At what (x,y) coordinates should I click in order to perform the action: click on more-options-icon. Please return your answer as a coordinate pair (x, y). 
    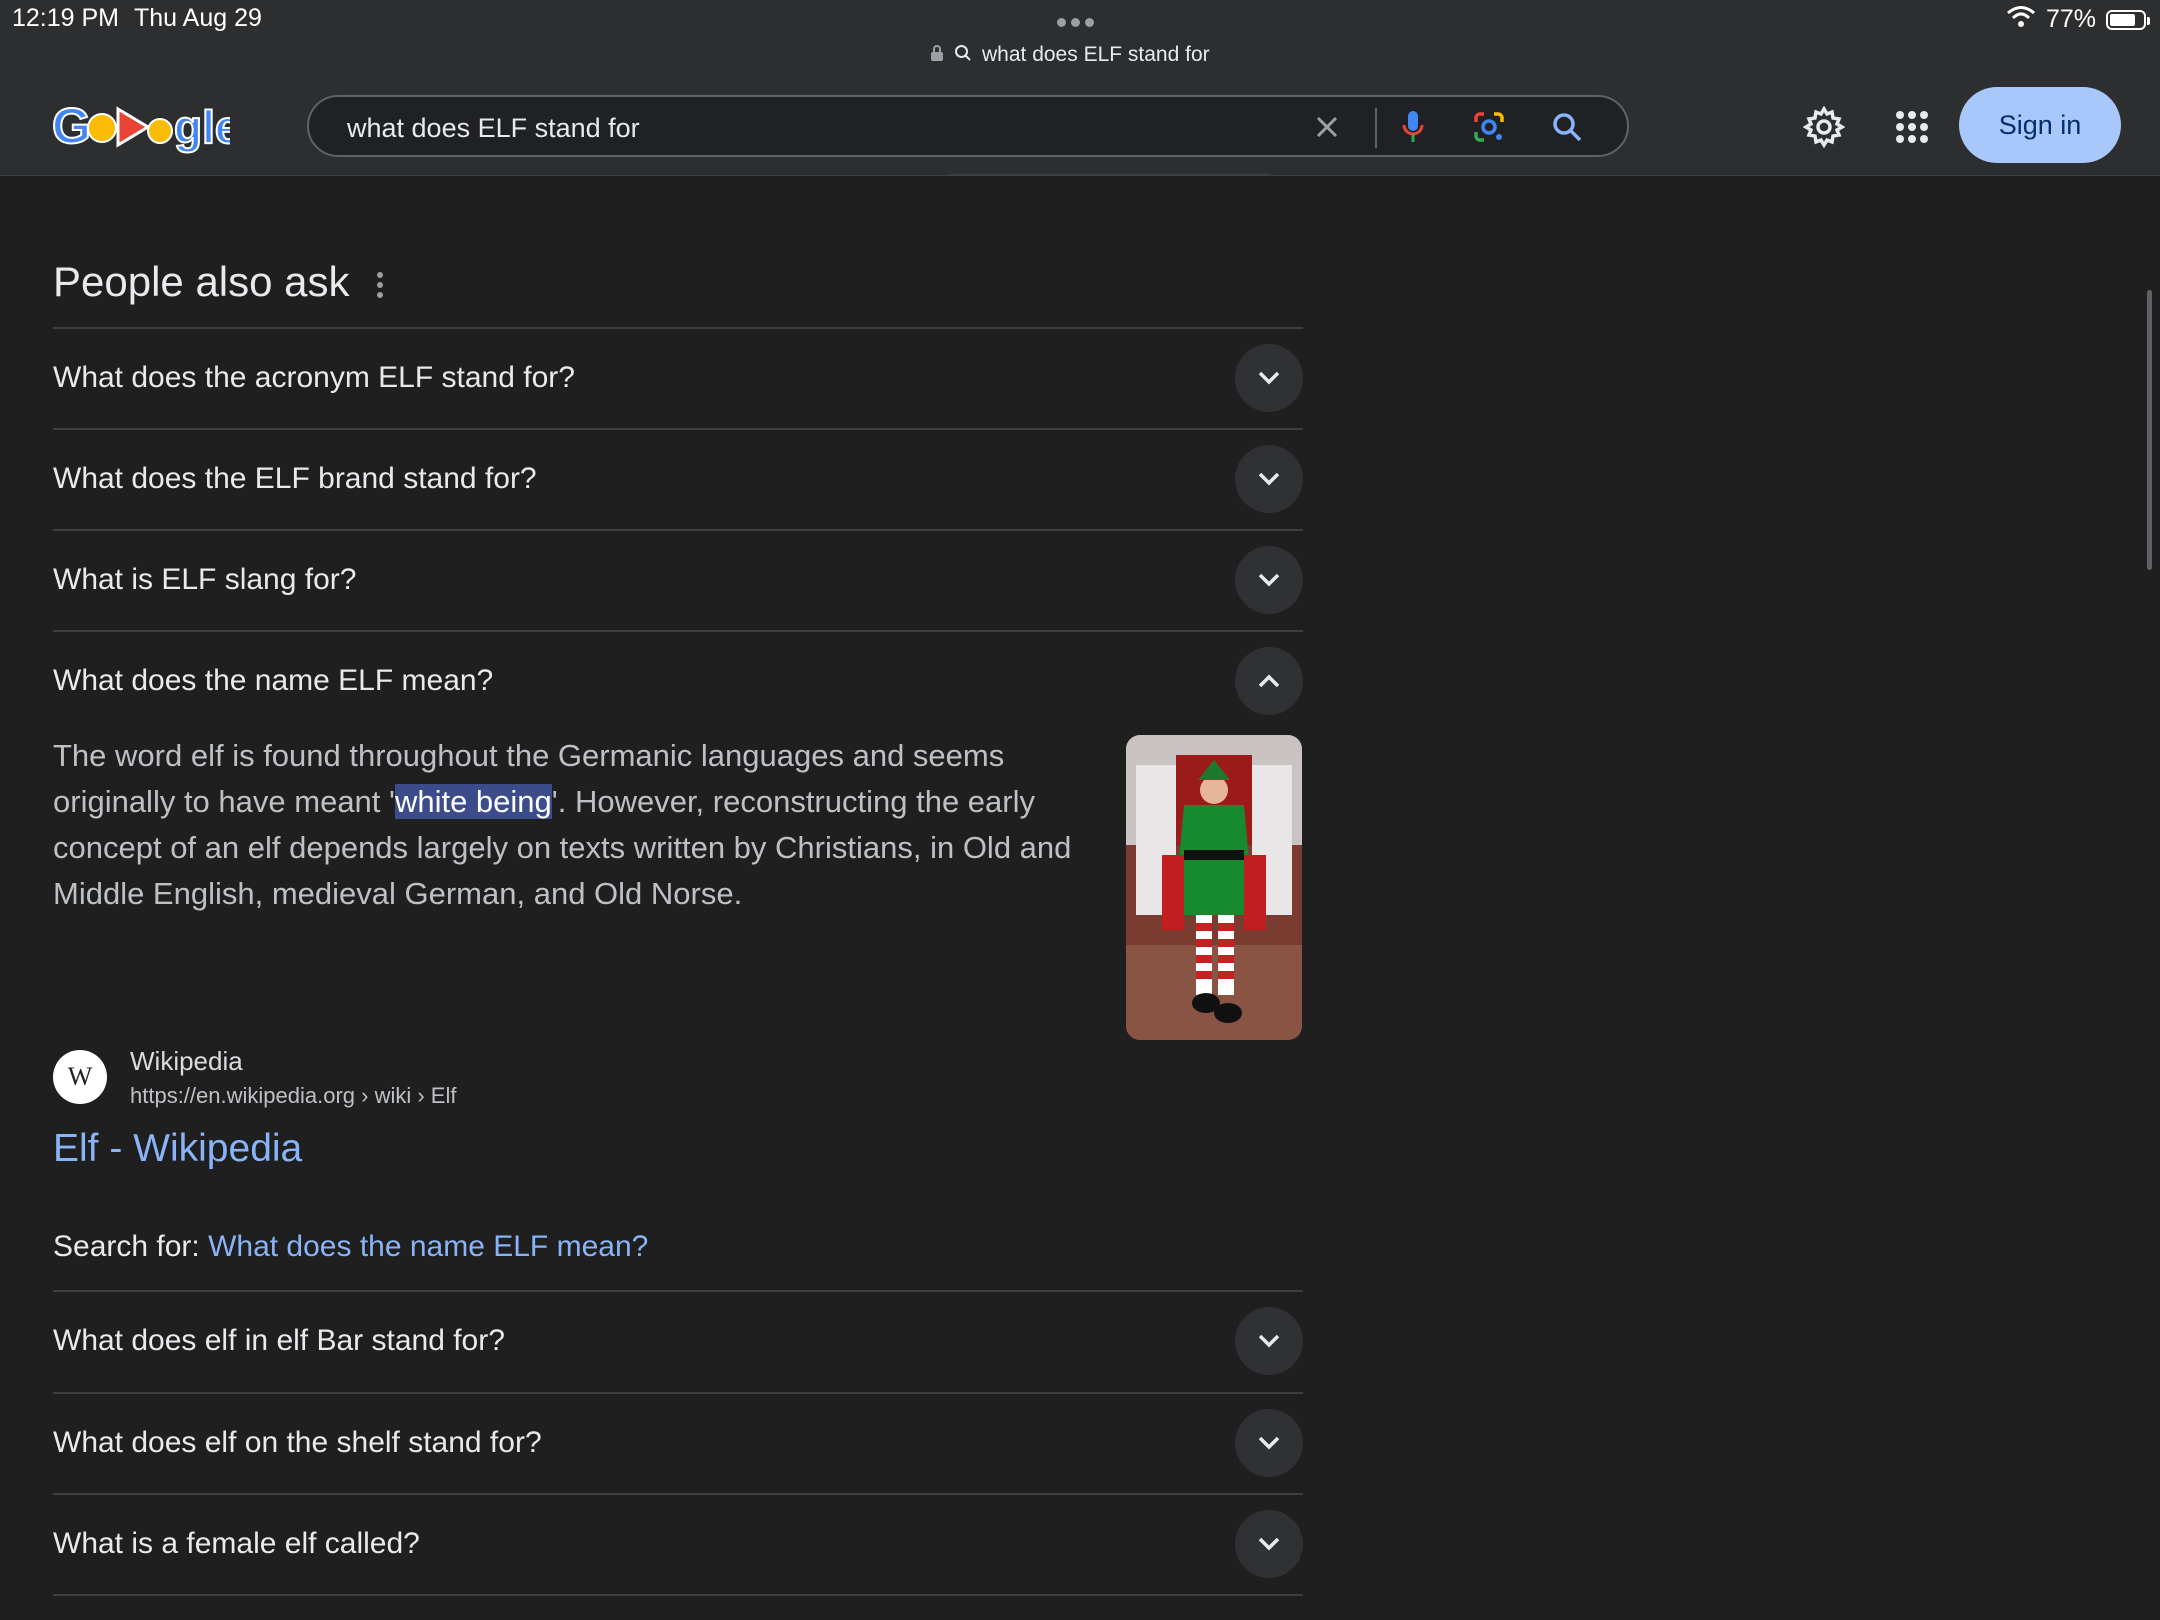
    Looking at the image, I should click on (380, 287).